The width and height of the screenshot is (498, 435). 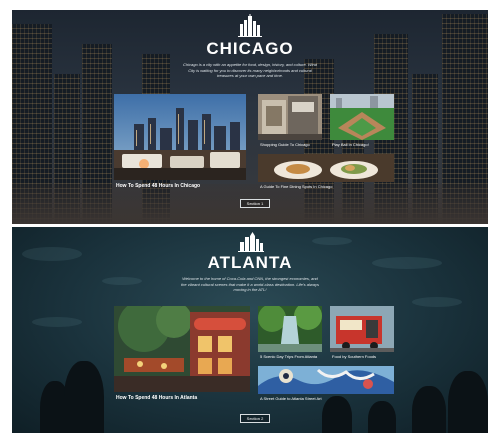 What do you see at coordinates (255, 418) in the screenshot?
I see `atlanta-section-button: Section 2` at bounding box center [255, 418].